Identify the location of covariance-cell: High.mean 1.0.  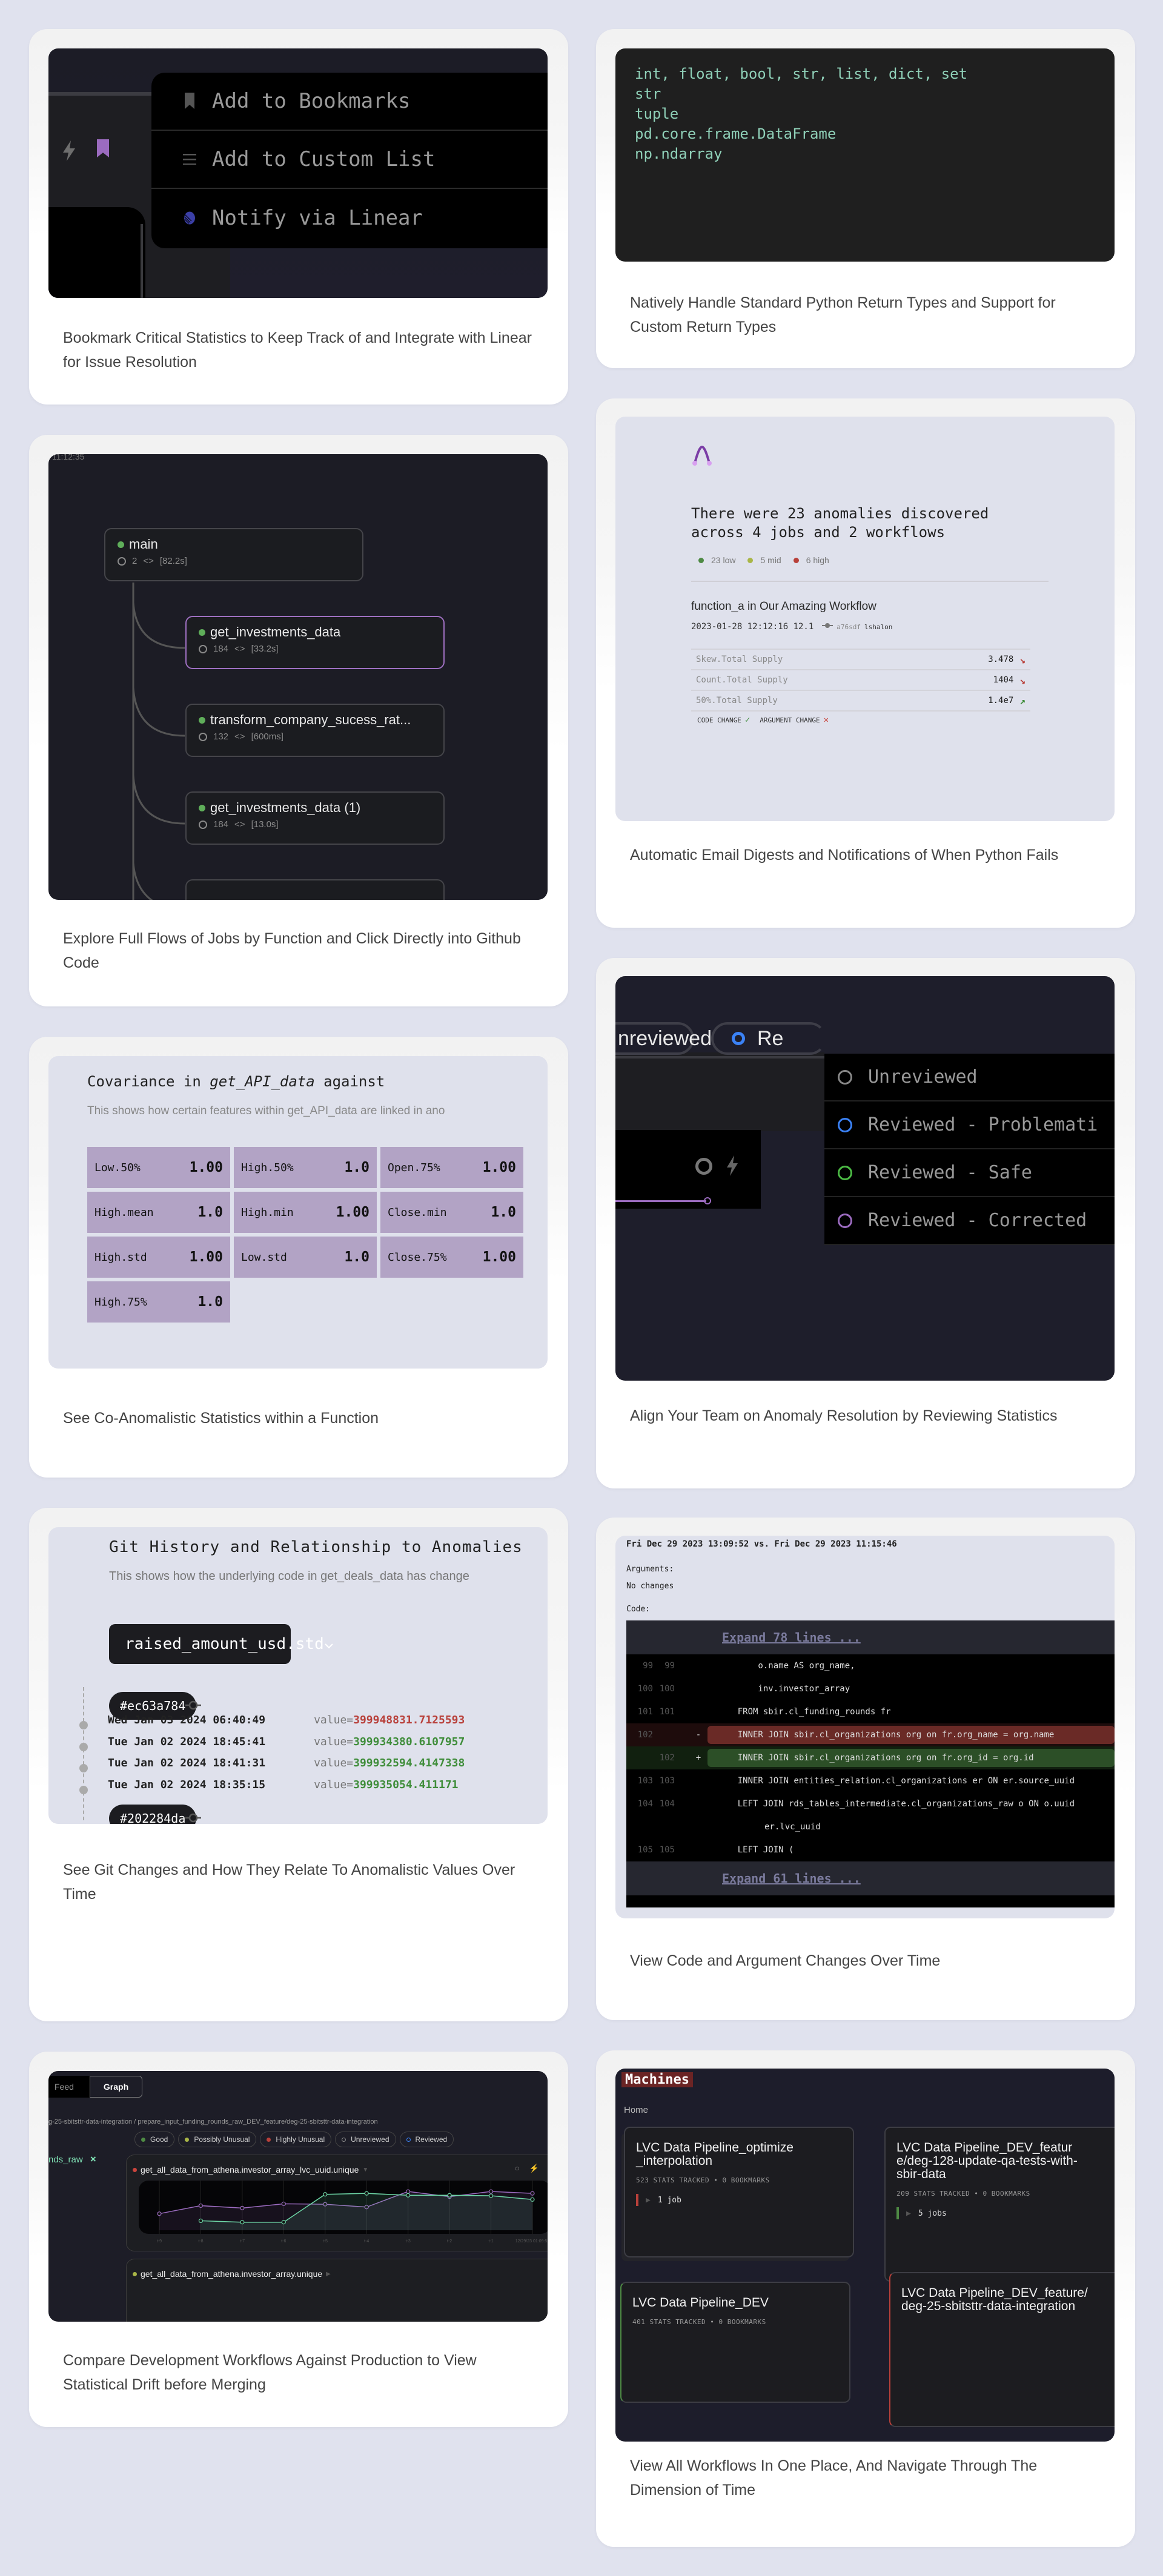
(158, 1212).